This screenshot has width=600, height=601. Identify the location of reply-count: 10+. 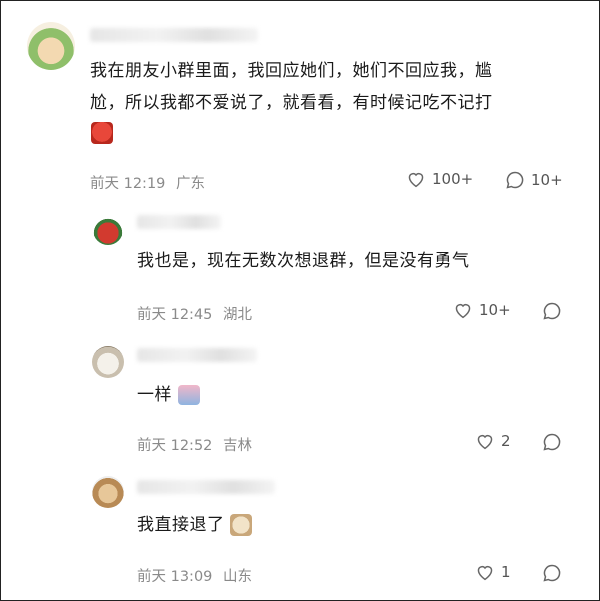
(547, 180).